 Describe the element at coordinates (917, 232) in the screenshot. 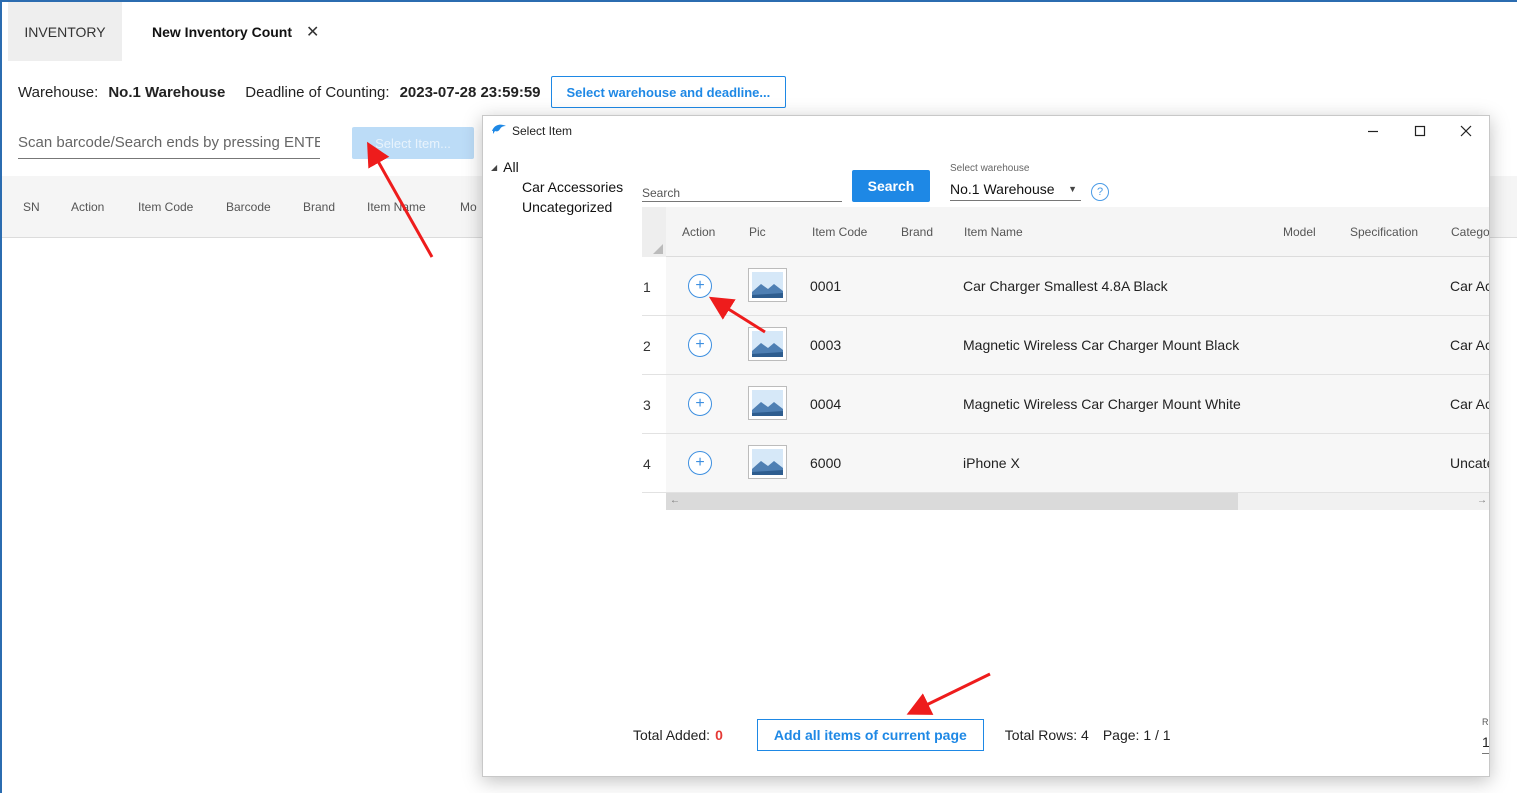

I see `grid-header-brand: Brand` at that location.